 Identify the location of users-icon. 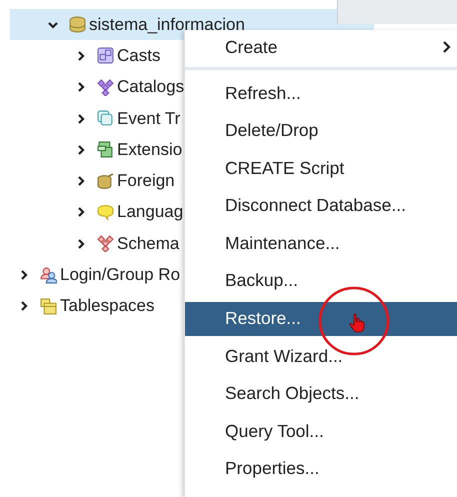
(48, 275).